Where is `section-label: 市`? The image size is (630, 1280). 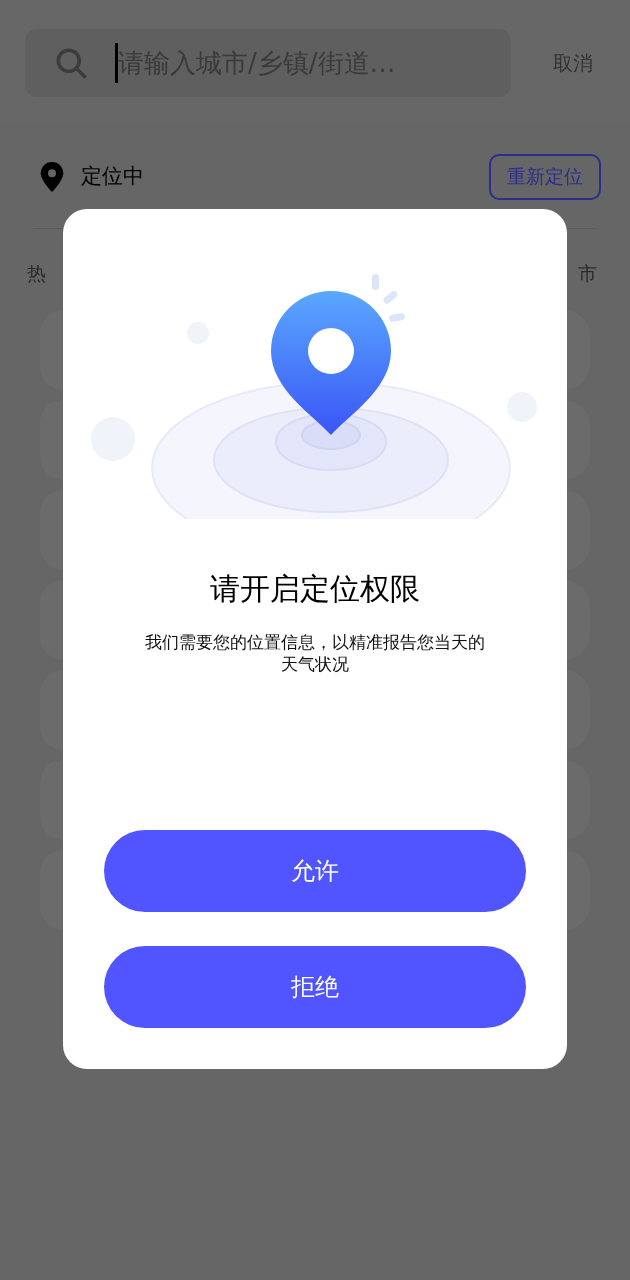
section-label: 市 is located at coordinates (587, 273).